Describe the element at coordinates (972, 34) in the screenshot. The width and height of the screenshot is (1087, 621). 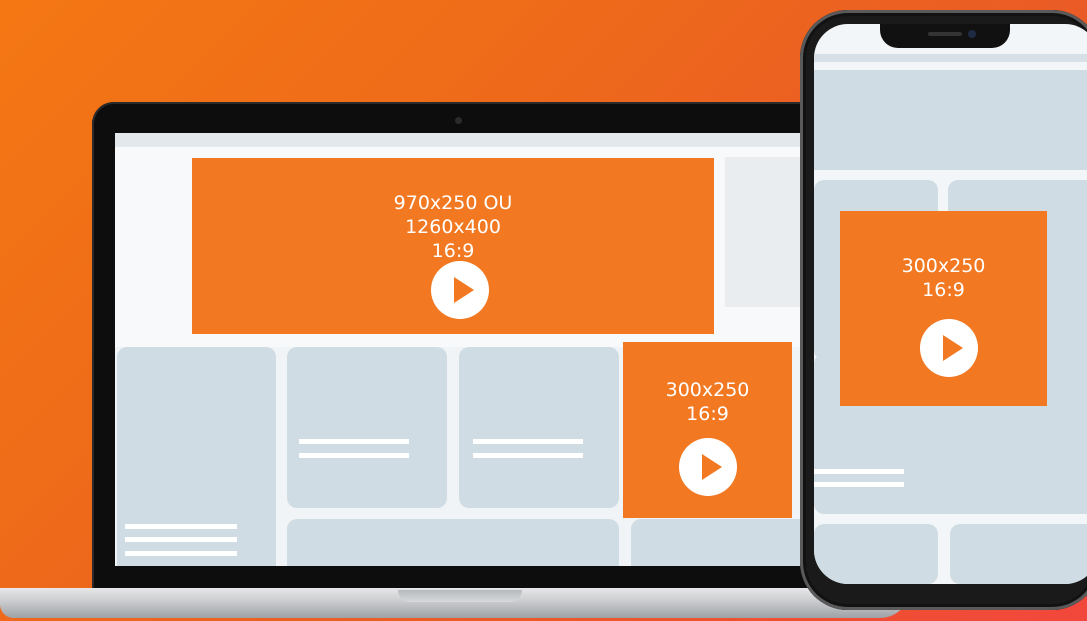
I see `phone-camera` at that location.